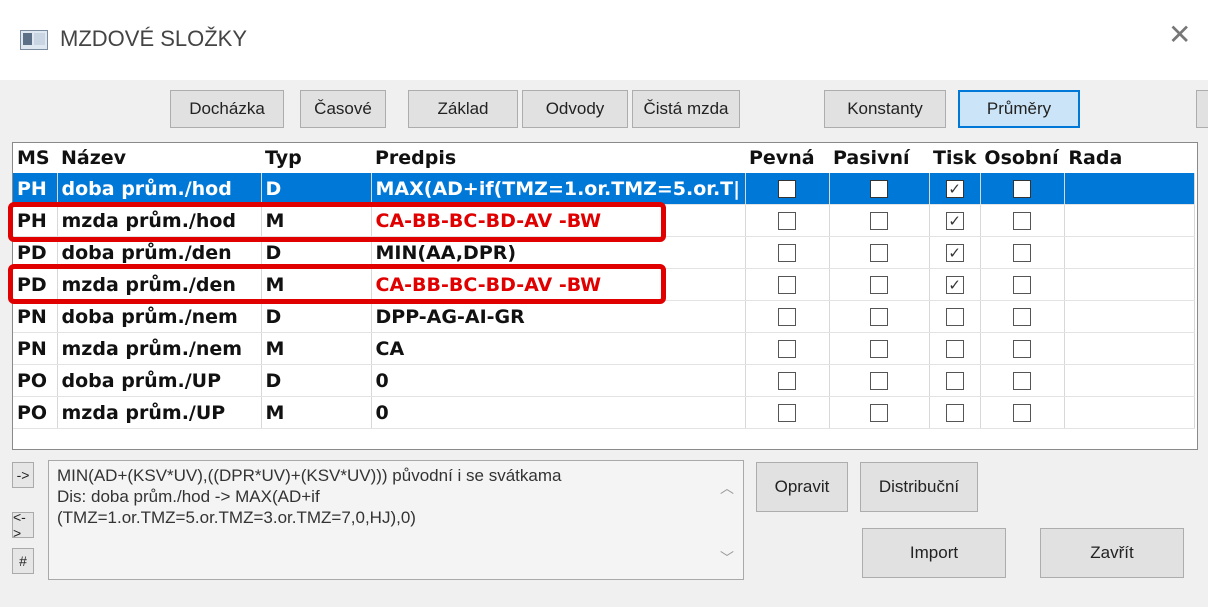 The height and width of the screenshot is (607, 1208). I want to click on cell-nazev: mzda prům./nem, so click(159, 348).